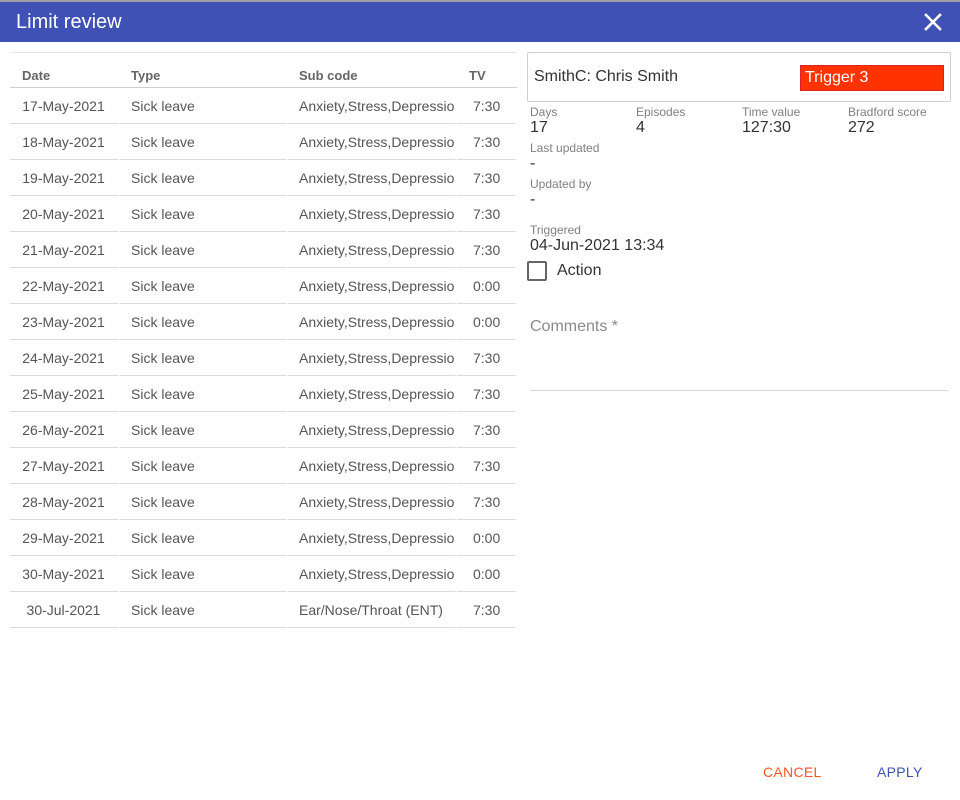 The width and height of the screenshot is (960, 800). What do you see at coordinates (537, 271) in the screenshot?
I see `action-checkbox` at bounding box center [537, 271].